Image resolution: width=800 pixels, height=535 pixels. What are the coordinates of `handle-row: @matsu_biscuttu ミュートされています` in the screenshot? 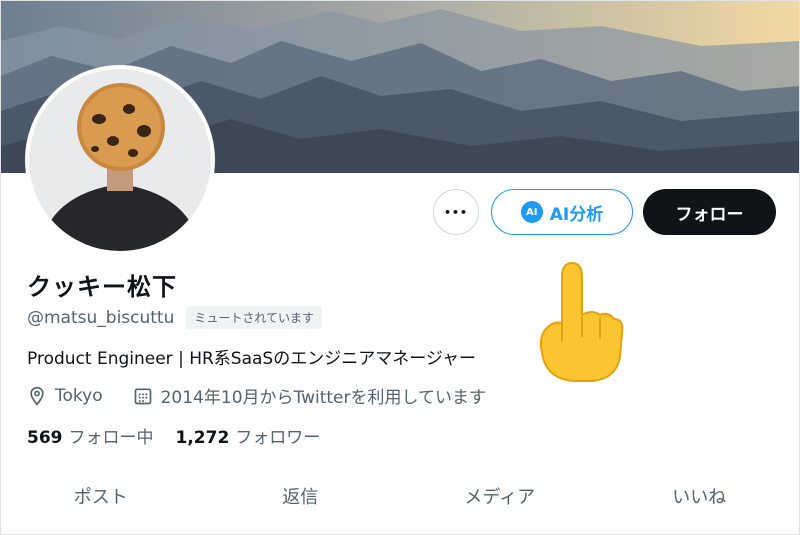 It's located at (175, 317).